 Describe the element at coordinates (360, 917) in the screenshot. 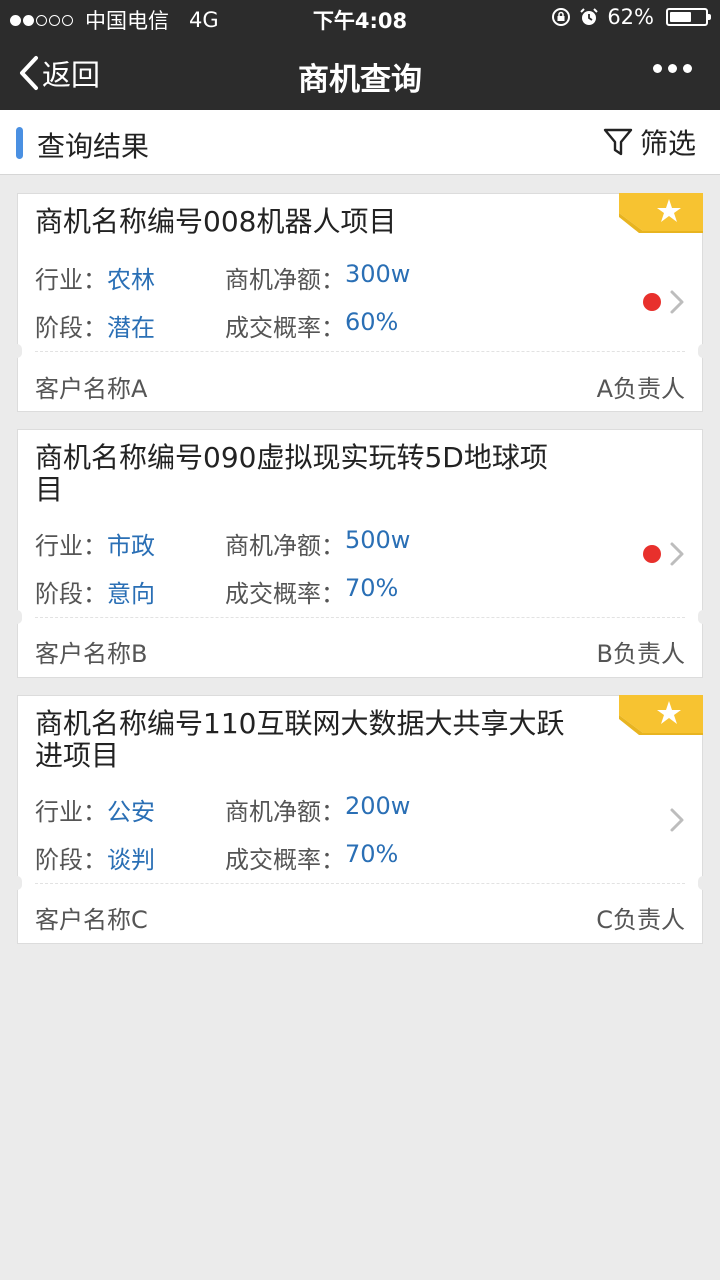

I see `card-footer: 客户名称C C负责人` at that location.